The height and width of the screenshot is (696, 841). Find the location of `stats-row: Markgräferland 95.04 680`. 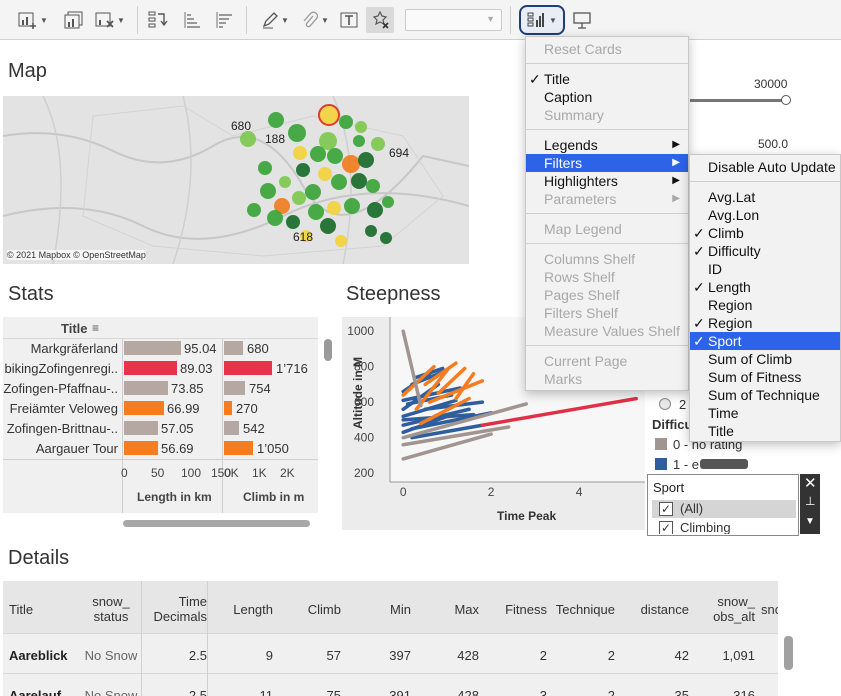

stats-row: Markgräferland 95.04 680 is located at coordinates (160, 348).